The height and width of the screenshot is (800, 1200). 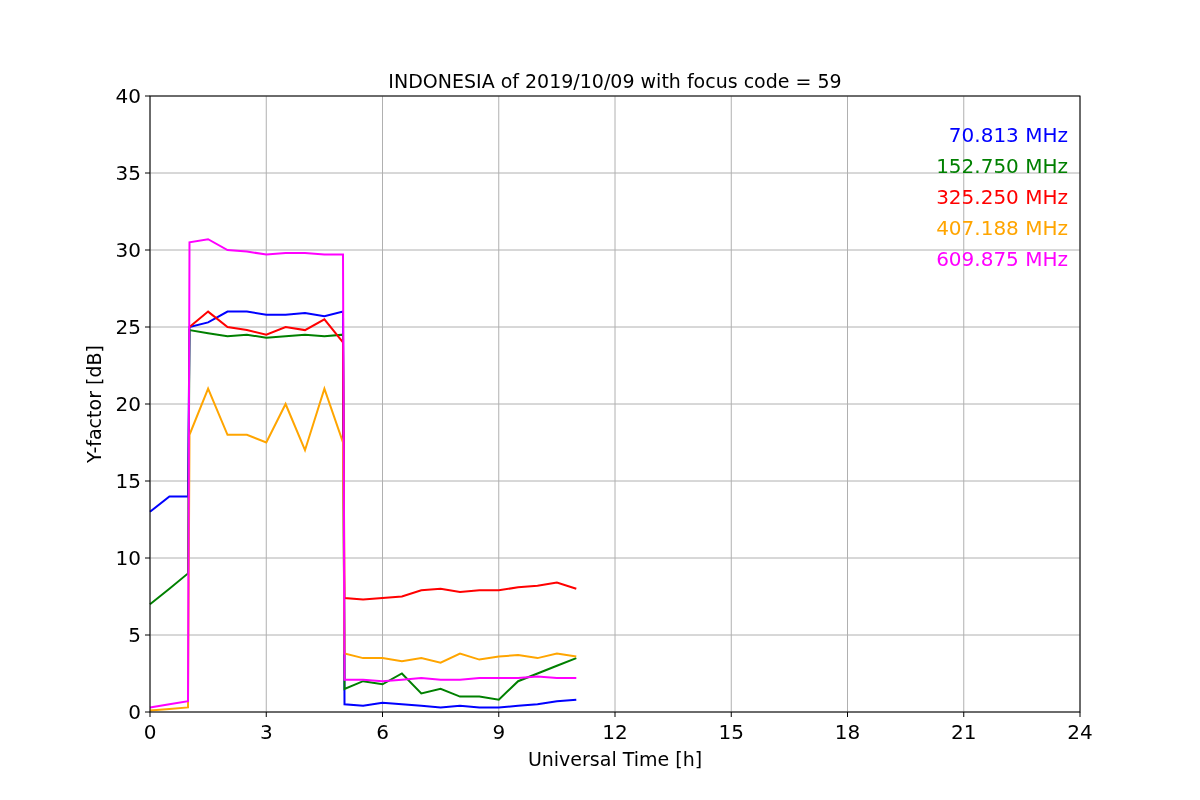 What do you see at coordinates (128, 327) in the screenshot?
I see `y-tick-label: 25` at bounding box center [128, 327].